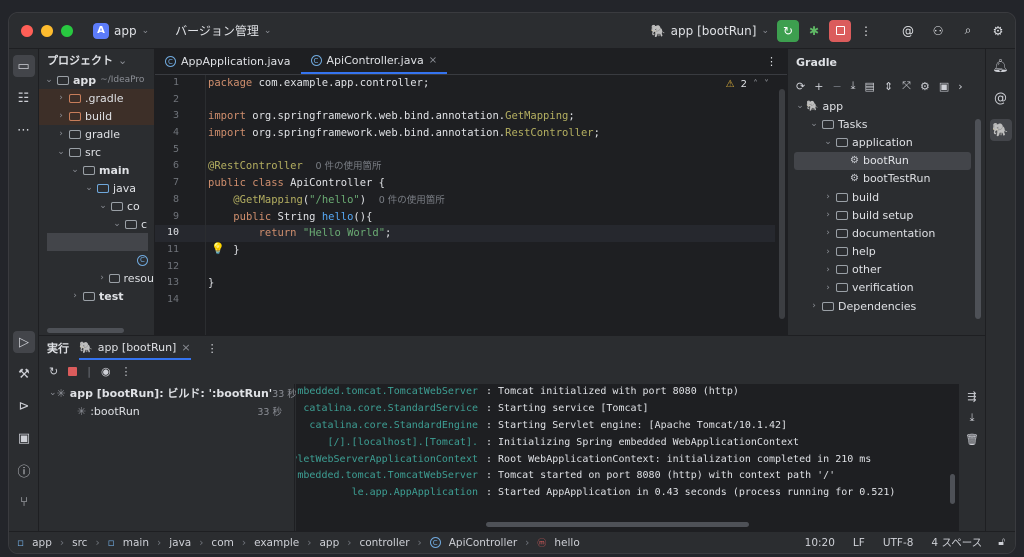 The height and width of the screenshot is (557, 1024). Describe the element at coordinates (1001, 542) in the screenshot. I see `lock-icon: 🔓︎` at that location.